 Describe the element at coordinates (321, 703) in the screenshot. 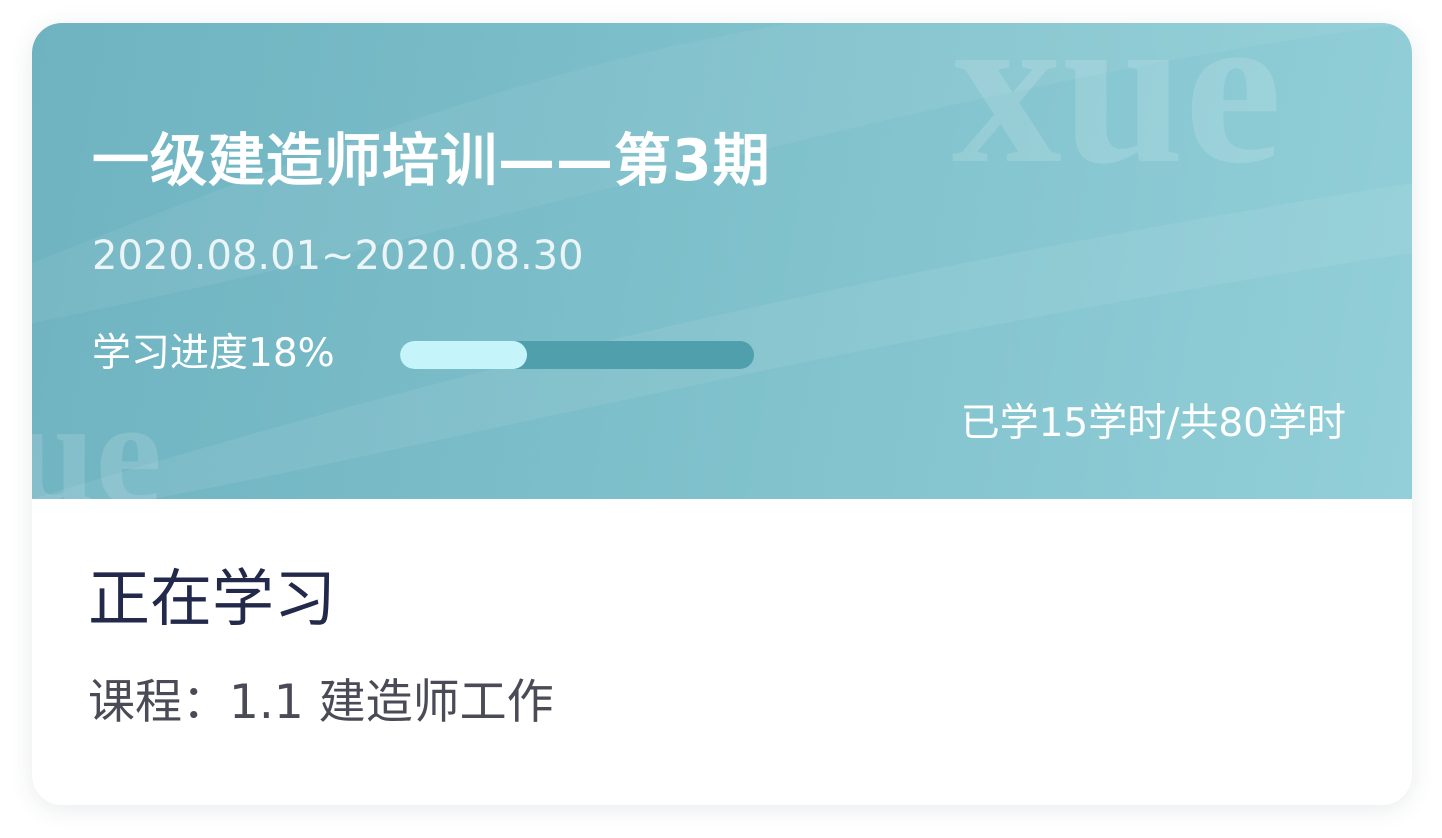

I see `current-lesson: 课程：1.1 建造师工作` at that location.